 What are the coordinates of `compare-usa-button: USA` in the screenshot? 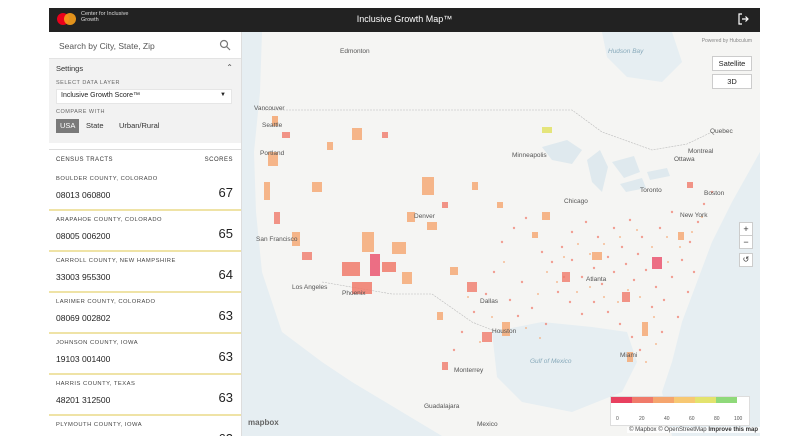 It's located at (68, 126).